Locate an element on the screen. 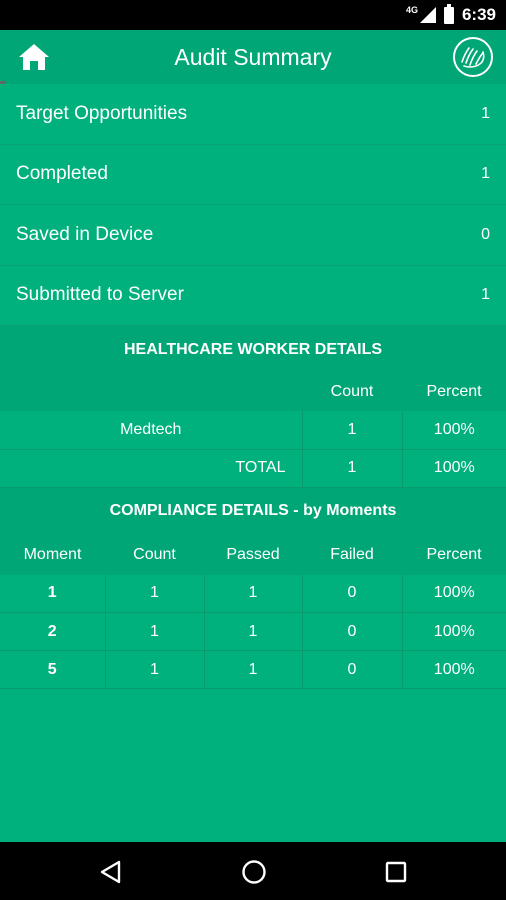 The image size is (506, 900). compliance-title: COMPLIANCE DETAILS - by Moments is located at coordinates (253, 510).